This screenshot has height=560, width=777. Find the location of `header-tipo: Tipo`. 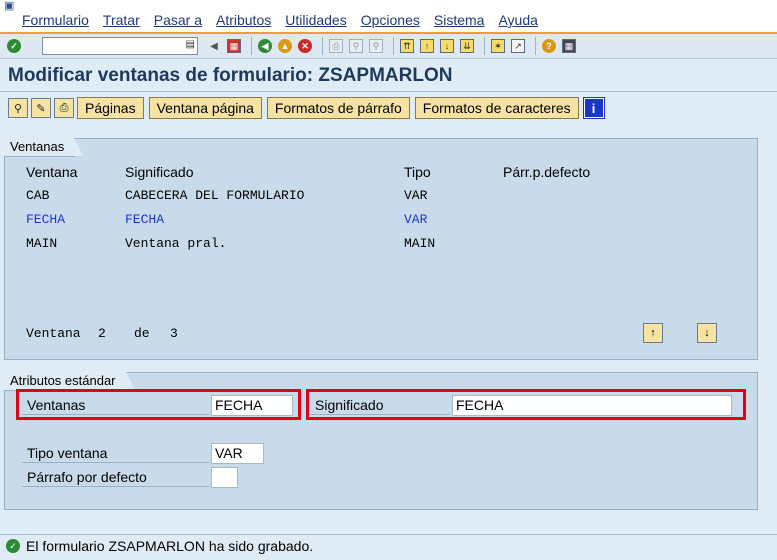

header-tipo: Tipo is located at coordinates (417, 172).